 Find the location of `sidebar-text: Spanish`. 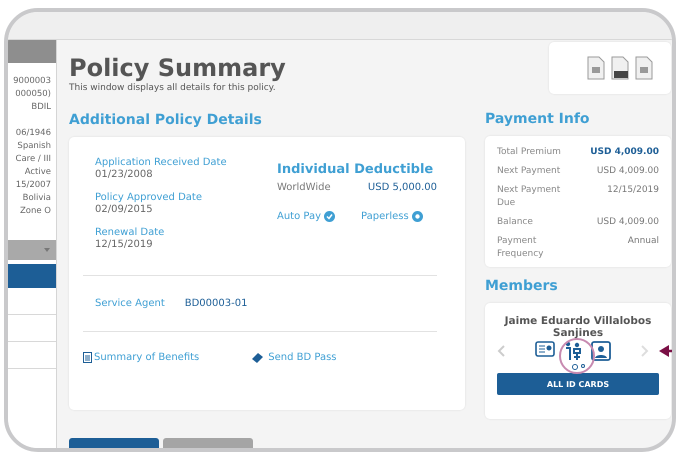

sidebar-text: Spanish is located at coordinates (34, 146).